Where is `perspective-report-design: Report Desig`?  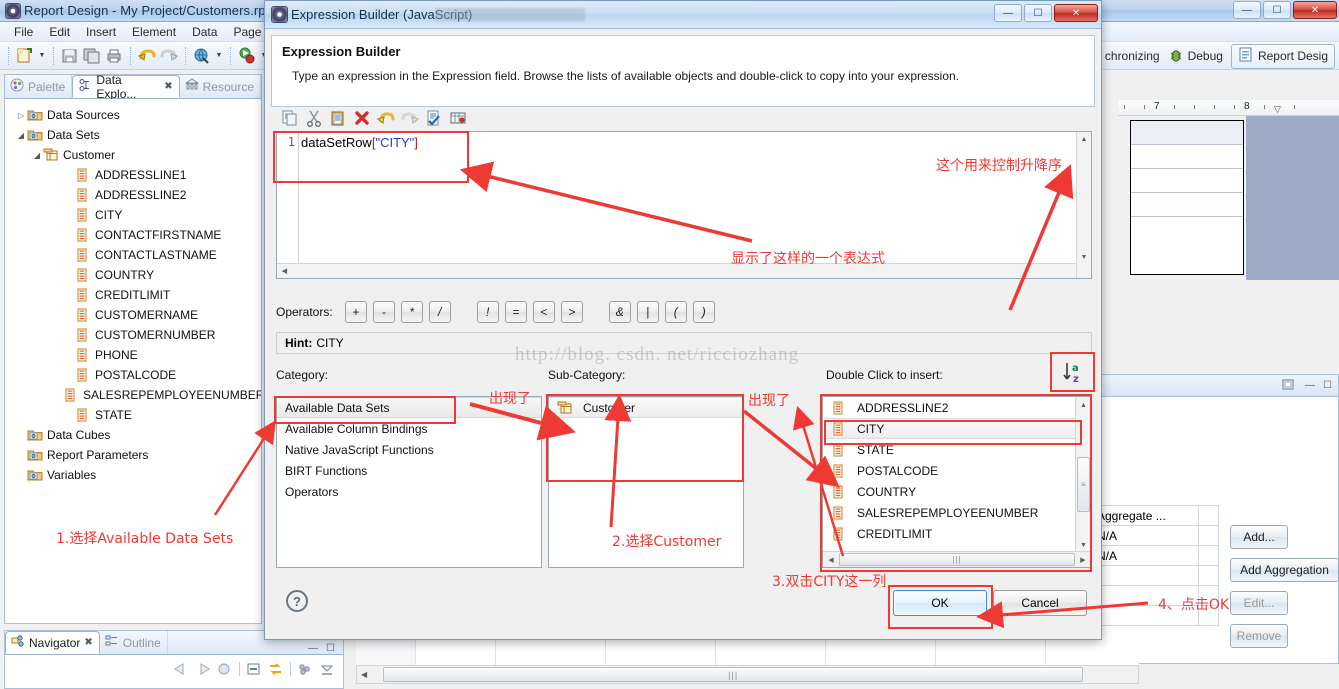 perspective-report-design: Report Desig is located at coordinates (1282, 56).